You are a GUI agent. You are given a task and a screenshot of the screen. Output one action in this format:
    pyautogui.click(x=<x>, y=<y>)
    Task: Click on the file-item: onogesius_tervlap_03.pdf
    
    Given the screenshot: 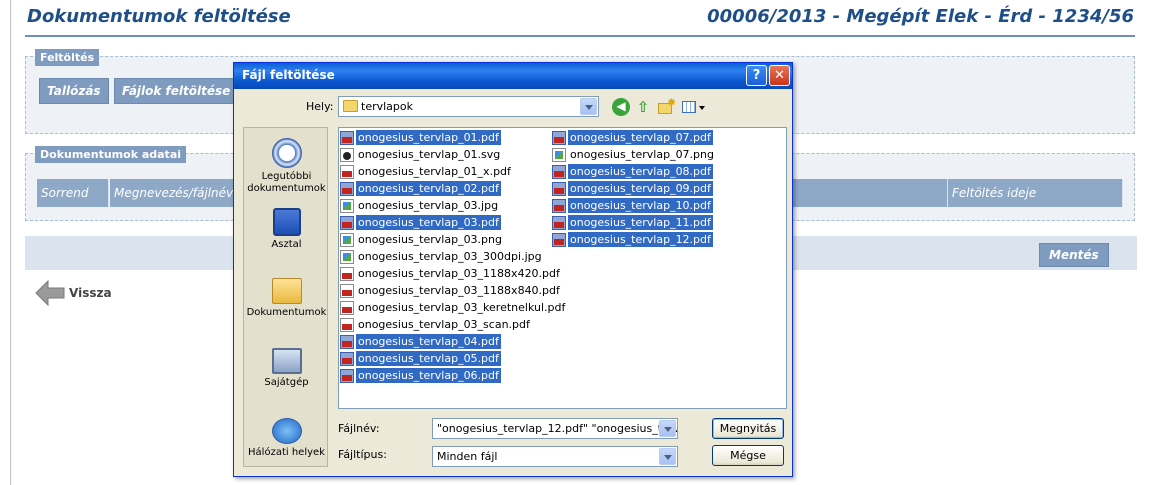 What is the action you would take?
    pyautogui.click(x=444, y=222)
    